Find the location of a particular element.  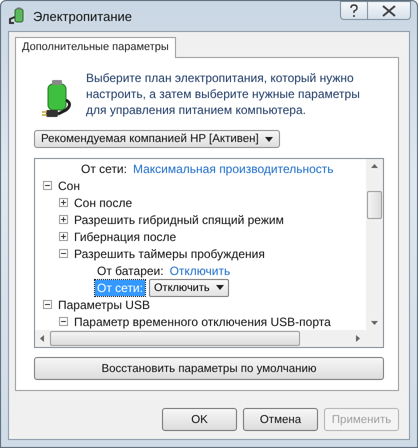

close-icon is located at coordinates (389, 10).